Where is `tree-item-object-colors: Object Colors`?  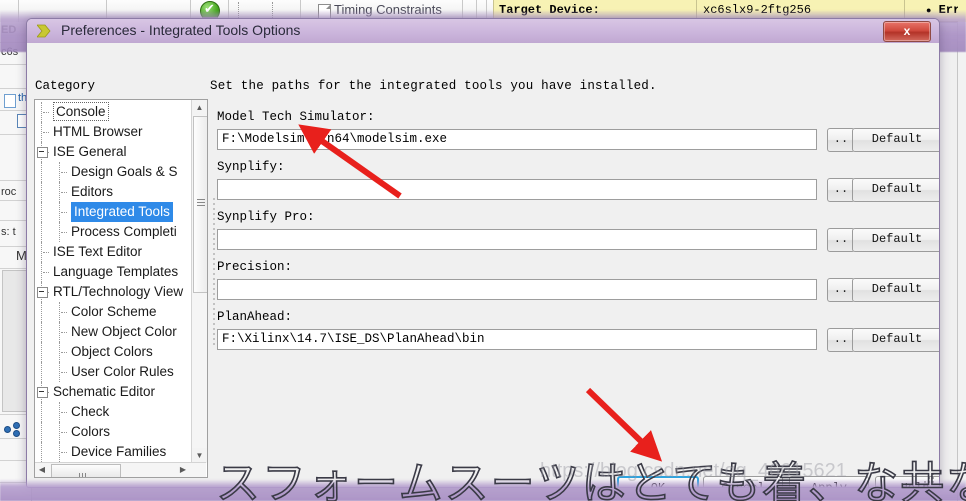
tree-item-object-colors: Object Colors is located at coordinates (113, 352).